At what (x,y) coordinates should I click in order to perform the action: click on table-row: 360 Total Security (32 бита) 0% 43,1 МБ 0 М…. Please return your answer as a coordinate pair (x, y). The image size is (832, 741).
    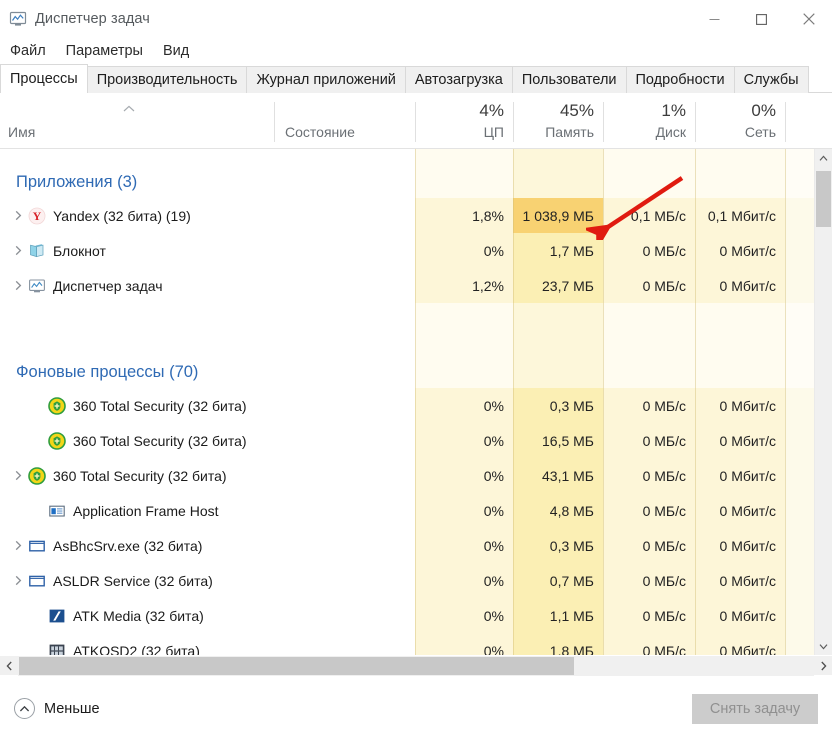
    Looking at the image, I should click on (407, 475).